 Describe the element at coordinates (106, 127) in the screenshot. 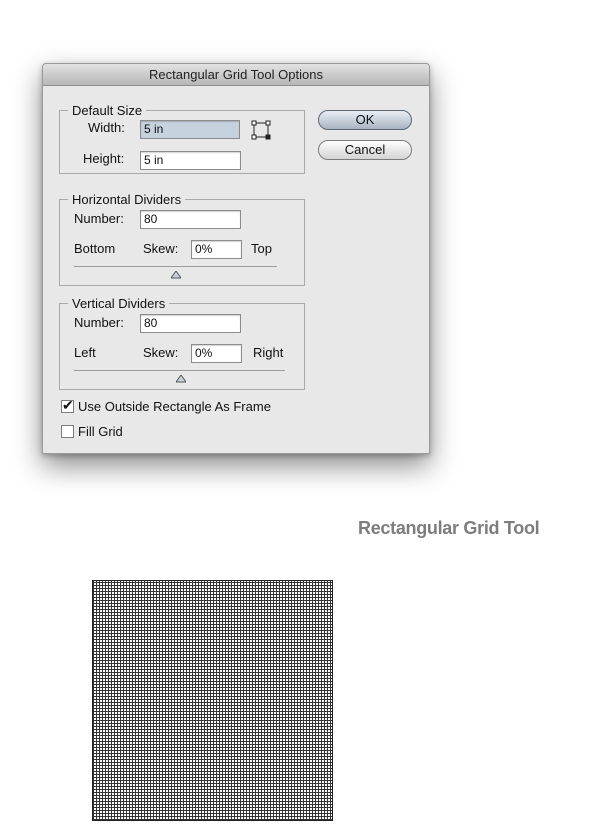

I see `width-label: Width:` at that location.